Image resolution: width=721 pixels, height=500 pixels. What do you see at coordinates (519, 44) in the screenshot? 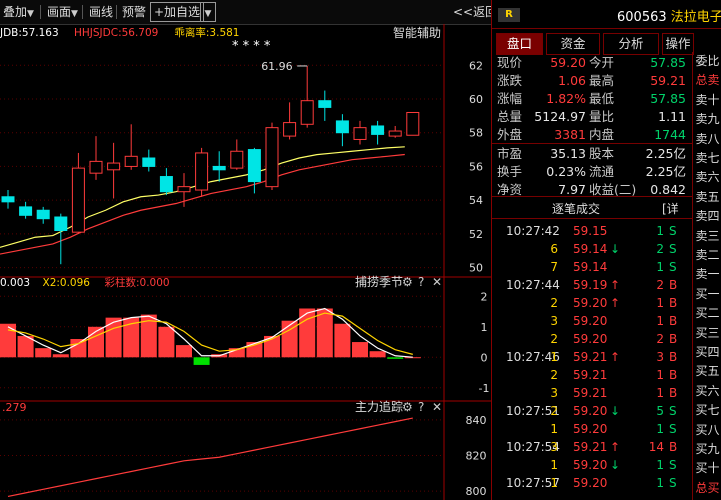
I see `tab-handicap: 盘口` at bounding box center [519, 44].